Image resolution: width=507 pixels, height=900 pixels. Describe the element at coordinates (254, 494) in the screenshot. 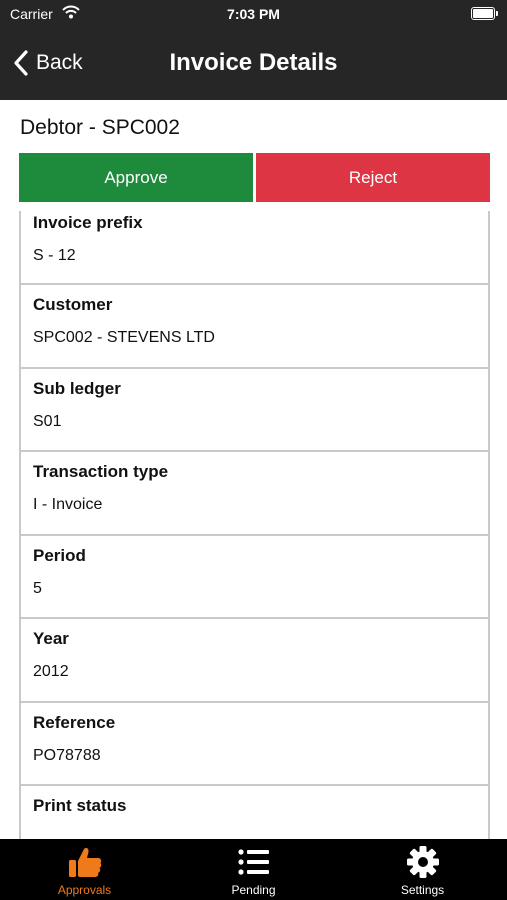

I see `field-row-transaction-type: Transaction type I - Invoice` at that location.